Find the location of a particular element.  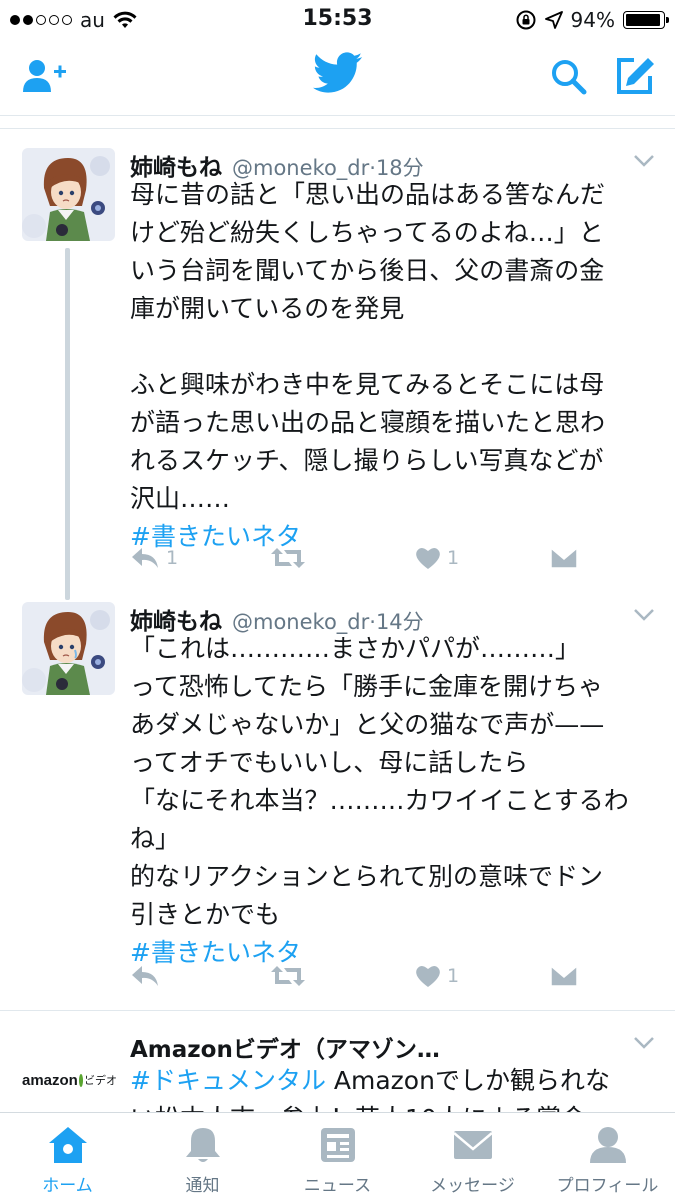

compose-icon is located at coordinates (635, 76).